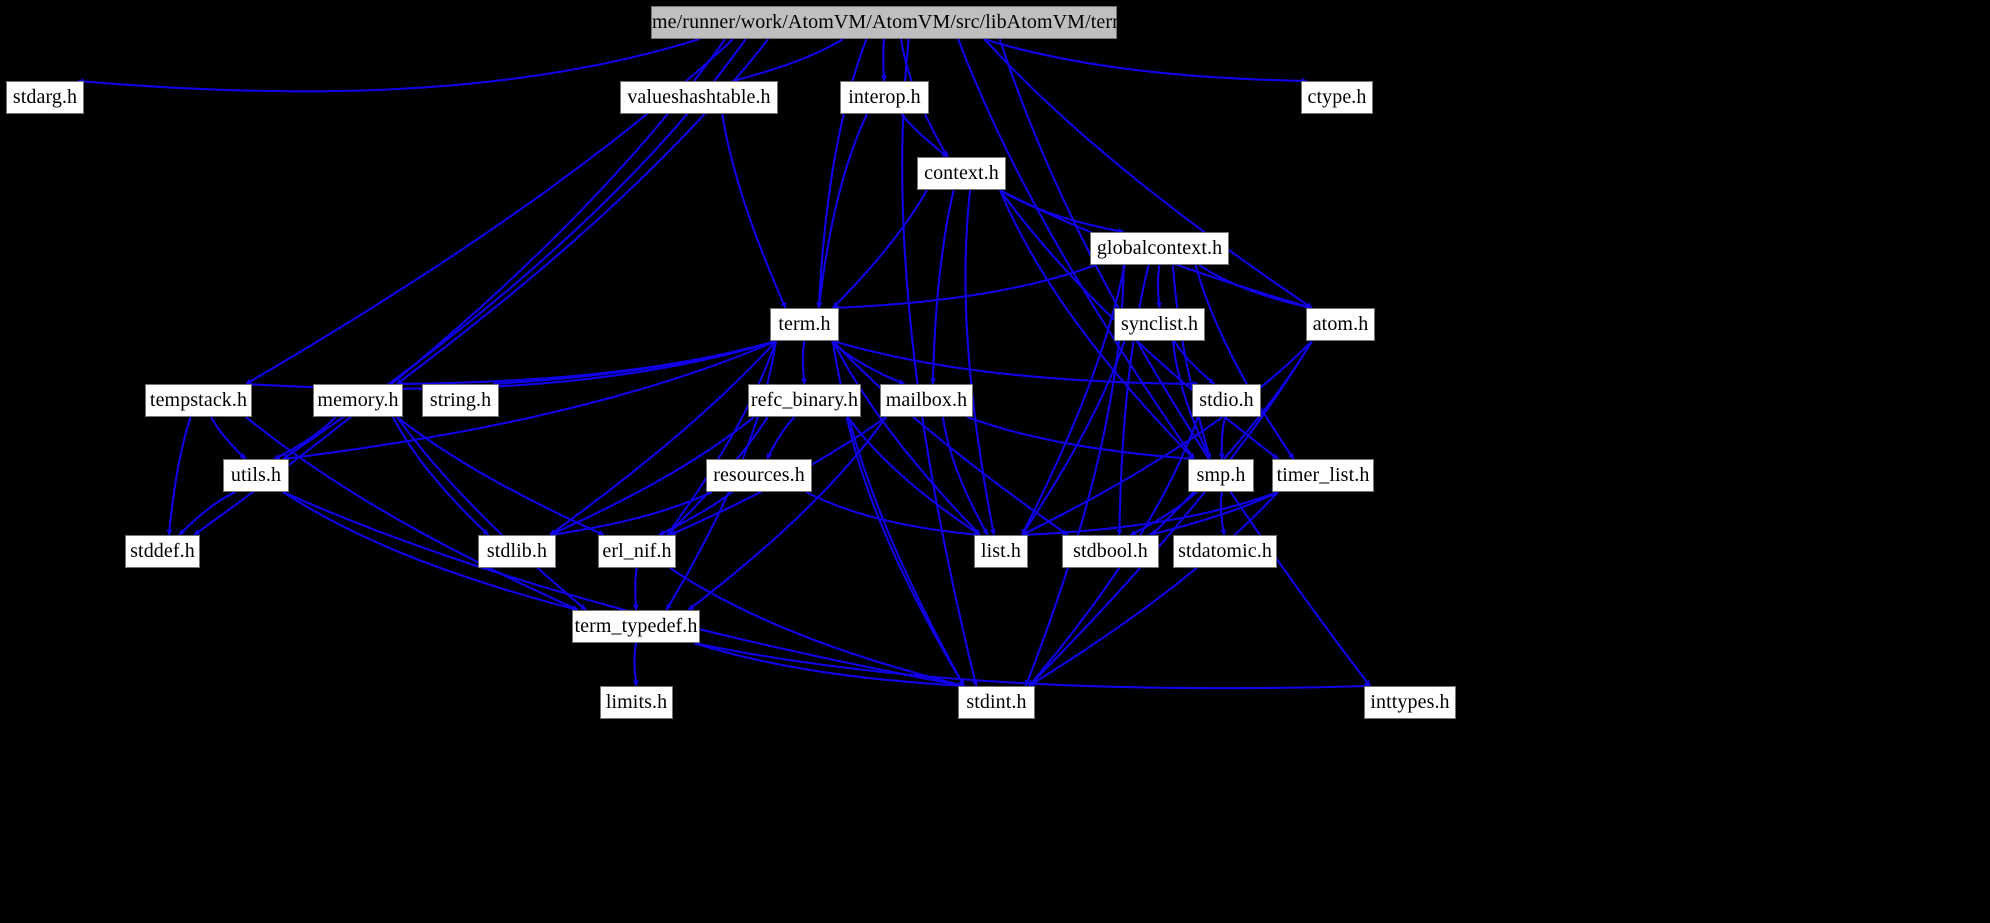 The width and height of the screenshot is (1990, 923). Describe the element at coordinates (965, 476) in the screenshot. I see `graph-edge-mailbox-to-list` at that location.